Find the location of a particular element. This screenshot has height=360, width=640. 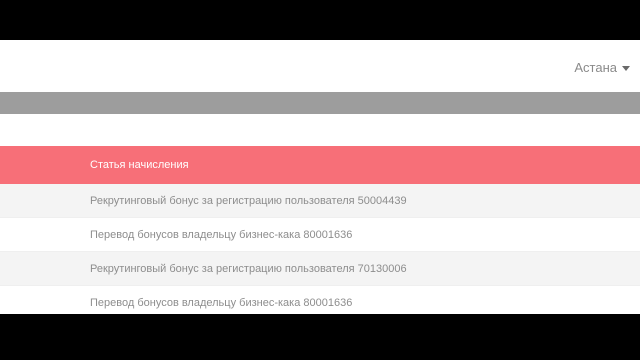

chevron-down-icon is located at coordinates (626, 68).